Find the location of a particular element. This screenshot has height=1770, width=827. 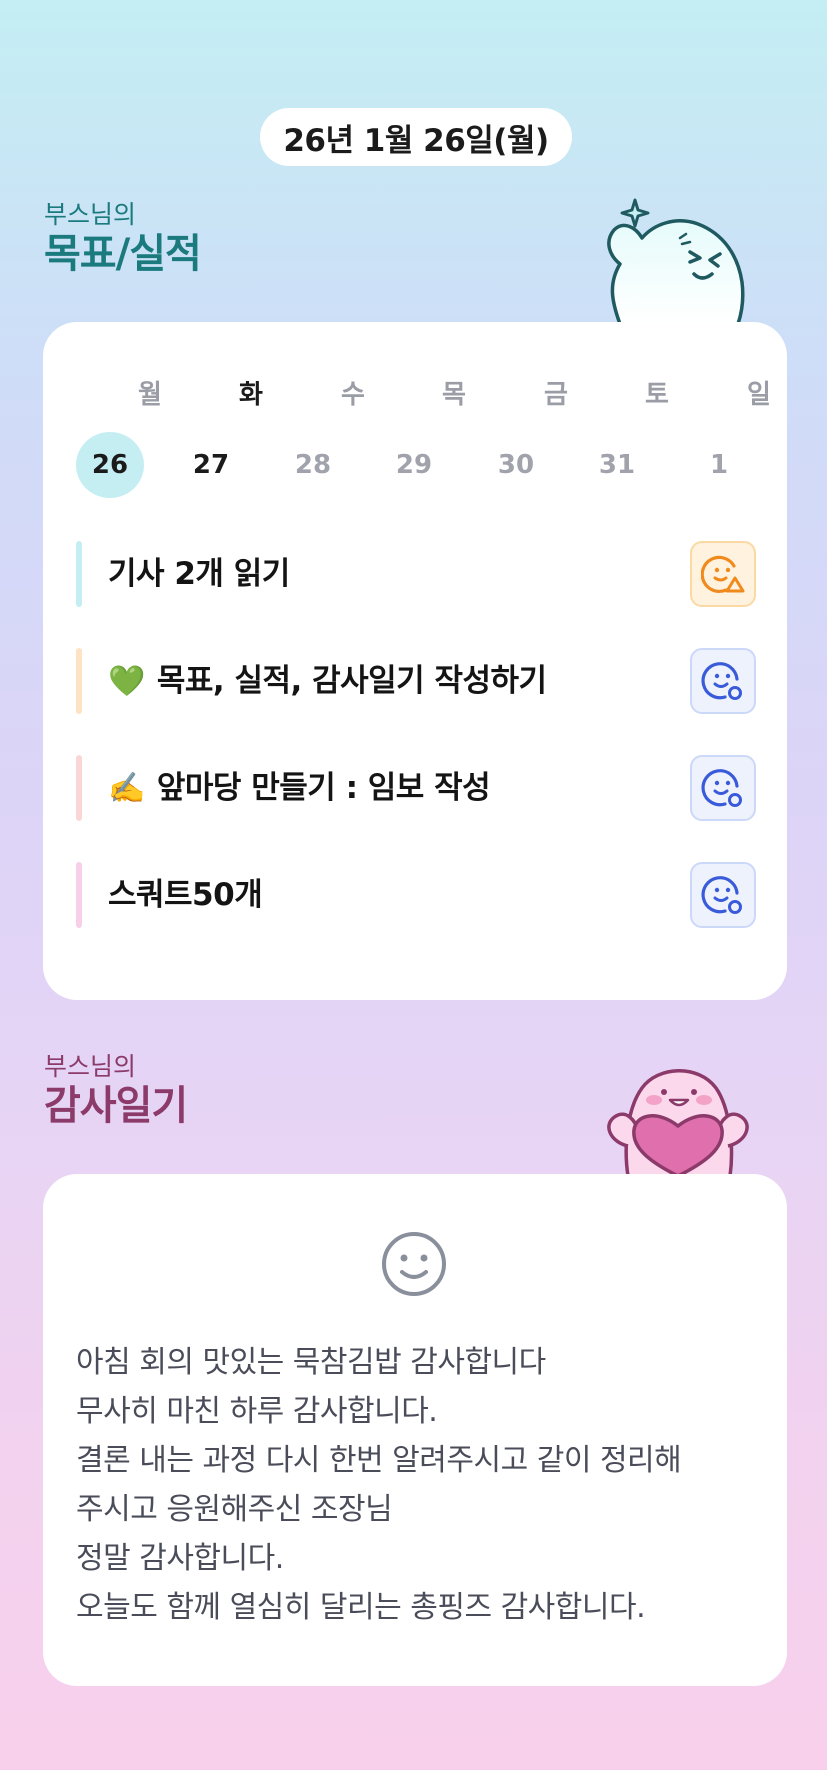

day-27: 27 is located at coordinates (211, 465).